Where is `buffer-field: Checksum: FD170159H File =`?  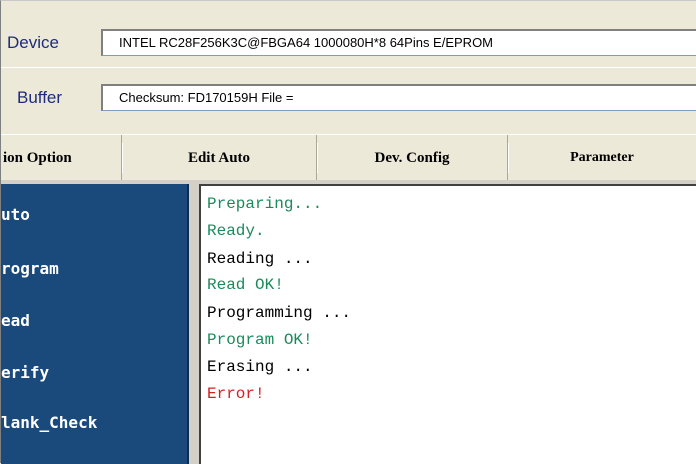
buffer-field: Checksum: FD170159H File = is located at coordinates (398, 97).